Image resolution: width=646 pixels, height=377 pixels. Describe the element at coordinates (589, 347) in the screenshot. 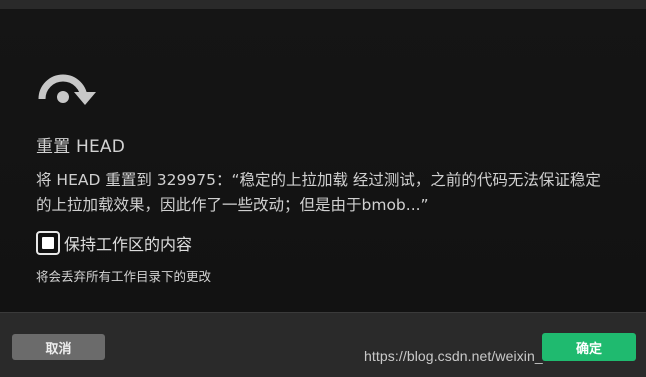

I see `confirm-button: 确定` at that location.